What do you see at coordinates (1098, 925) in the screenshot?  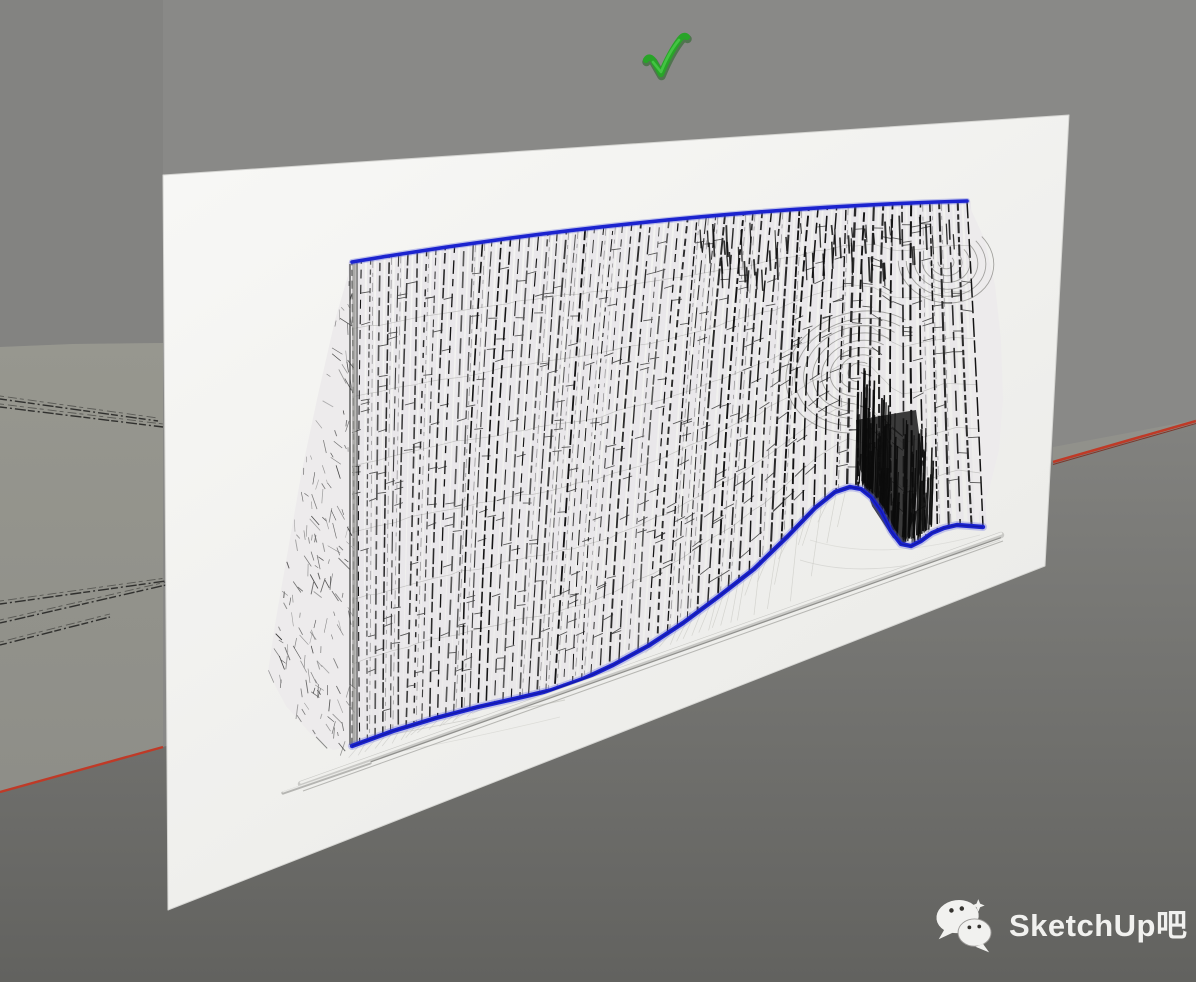 I see `watermark-label: SketchUp吧` at bounding box center [1098, 925].